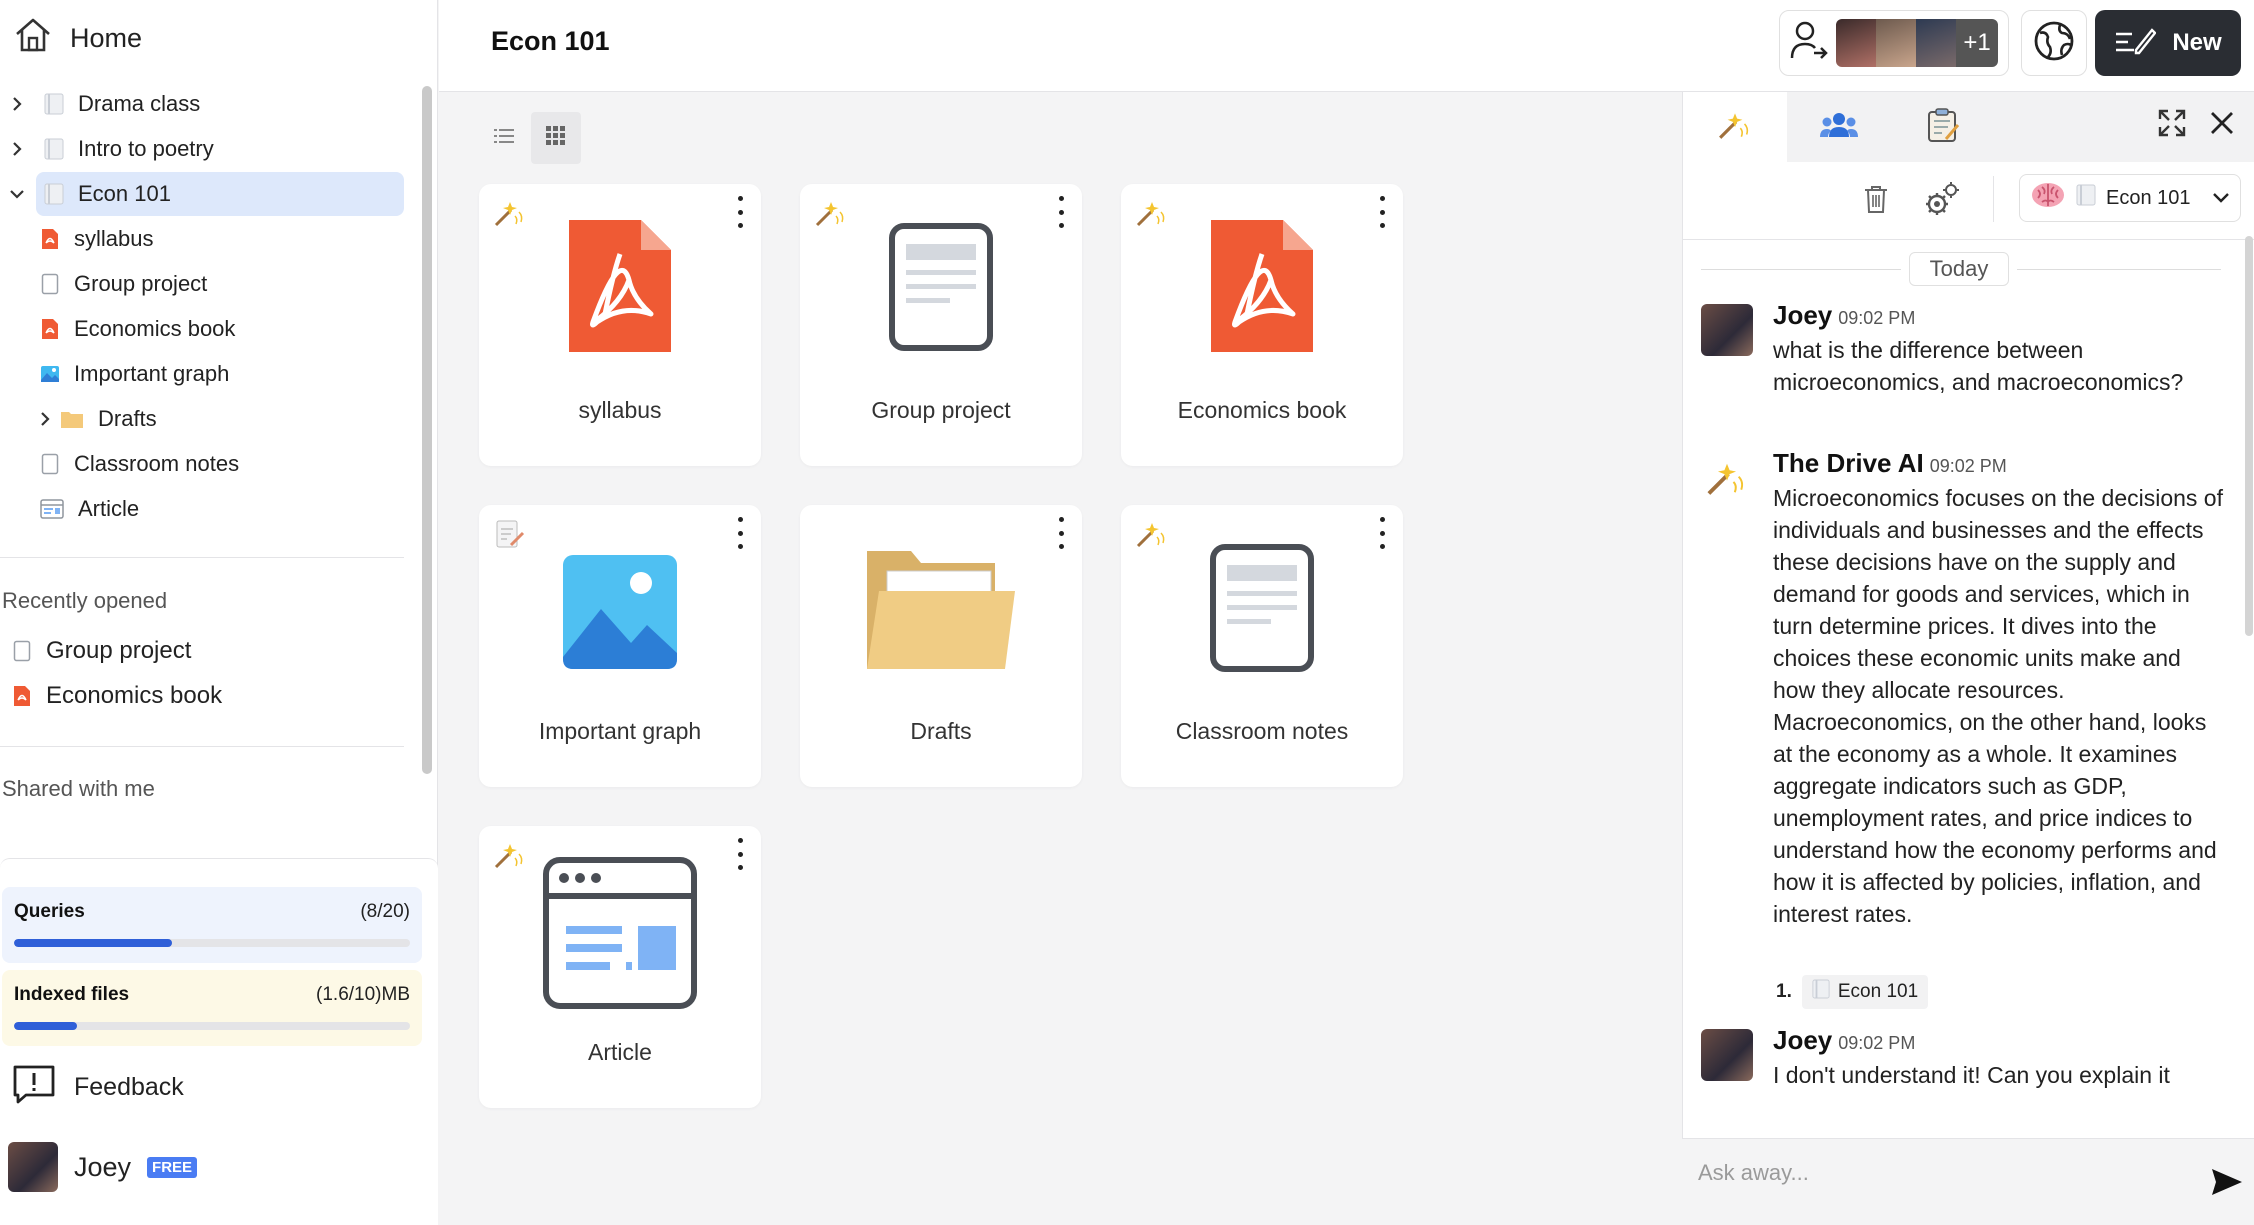 This screenshot has width=2254, height=1225. I want to click on source-label: Econ 101, so click(1878, 991).